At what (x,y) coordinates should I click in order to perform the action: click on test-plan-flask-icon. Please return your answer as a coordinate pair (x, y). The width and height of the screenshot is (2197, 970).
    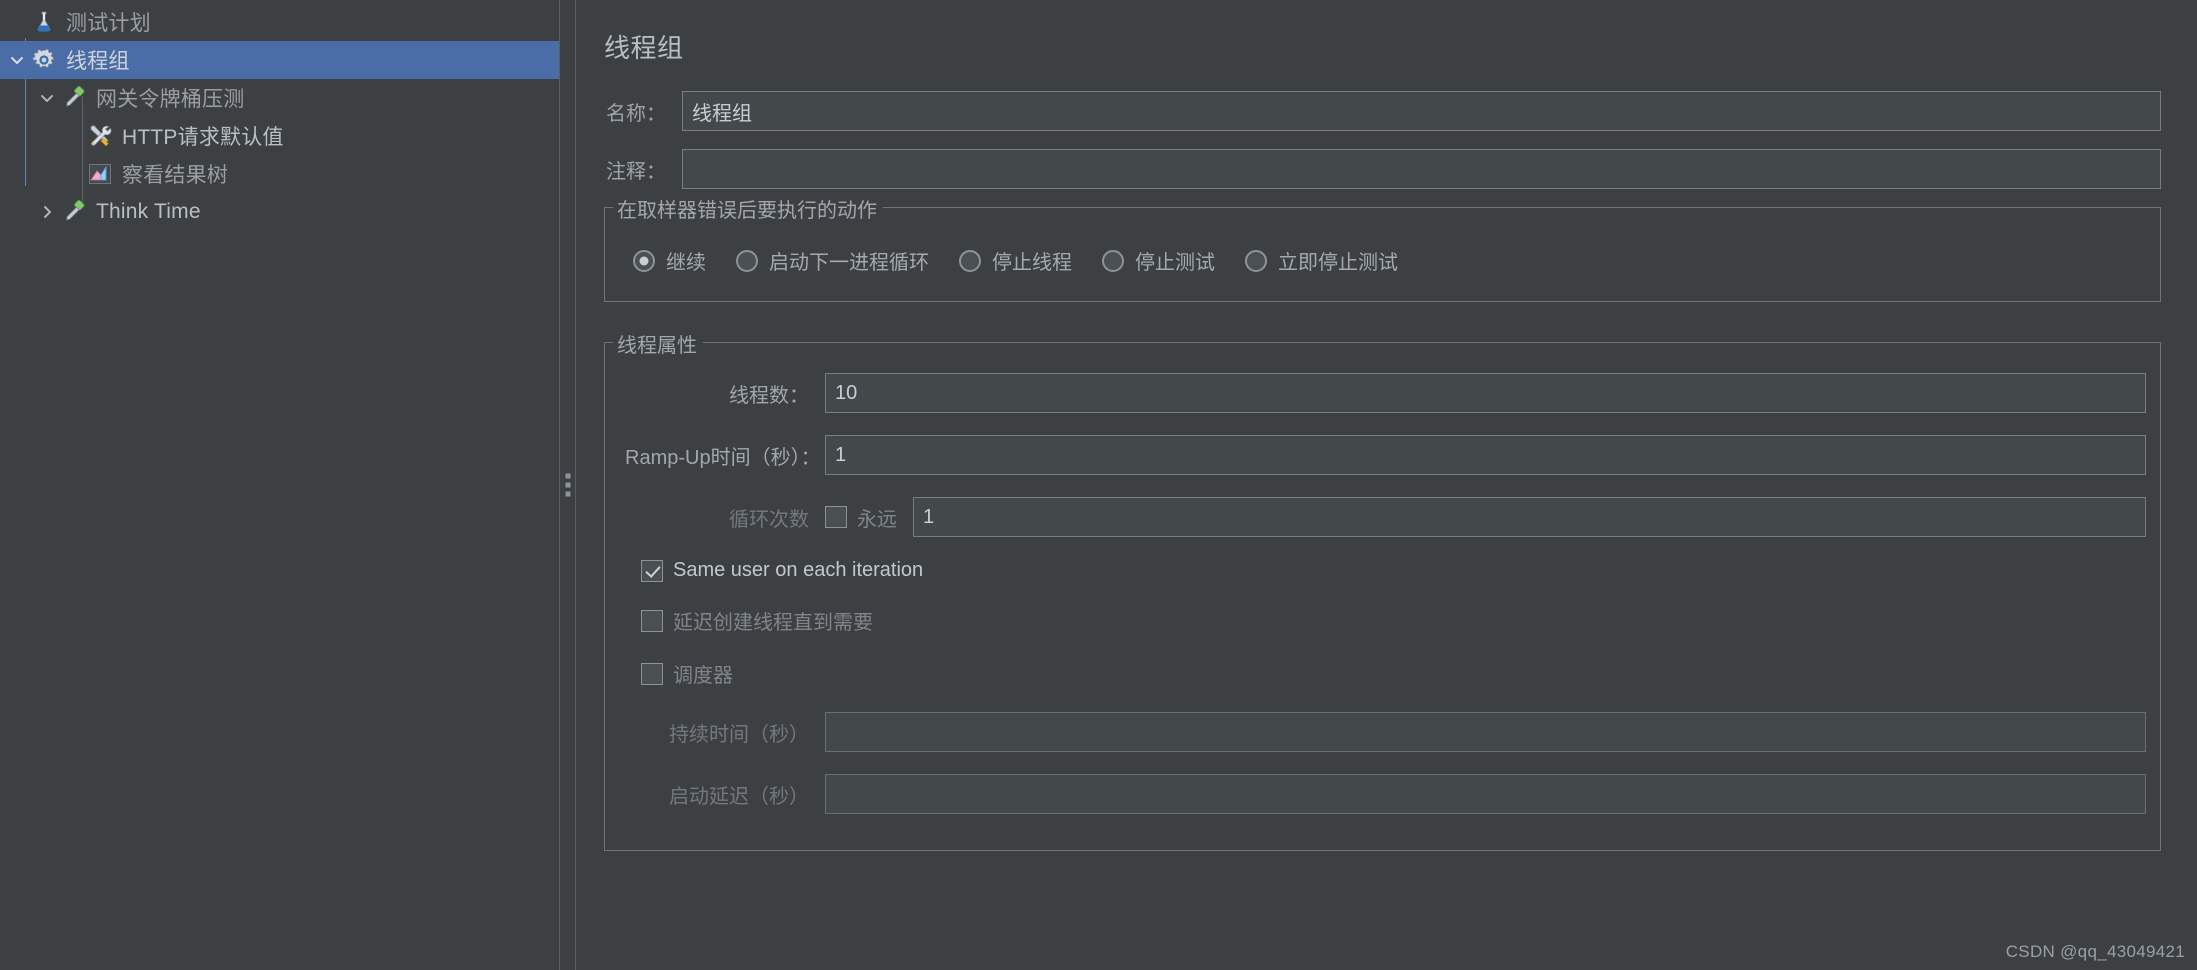
    Looking at the image, I should click on (44, 22).